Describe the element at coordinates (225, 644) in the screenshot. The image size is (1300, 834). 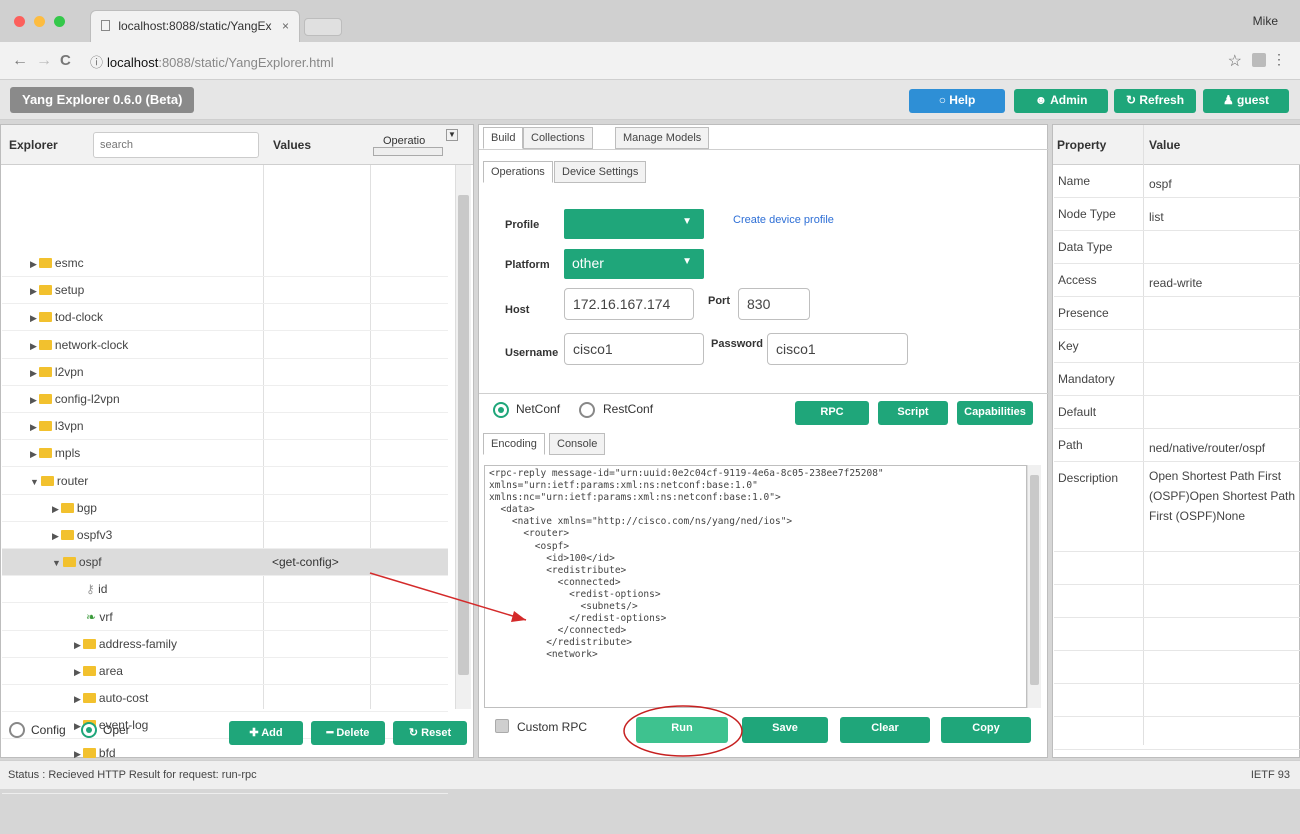
I see `tree-row: ▶ address-family` at that location.